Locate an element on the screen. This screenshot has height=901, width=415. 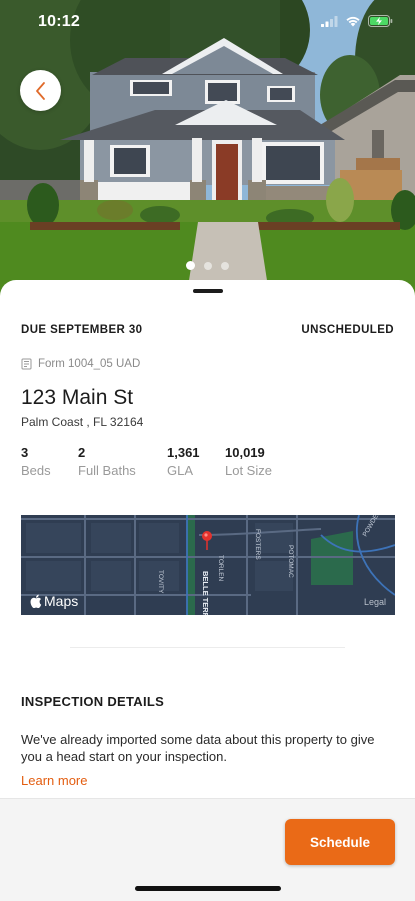
stat-value: 10,019 is located at coordinates (245, 452).